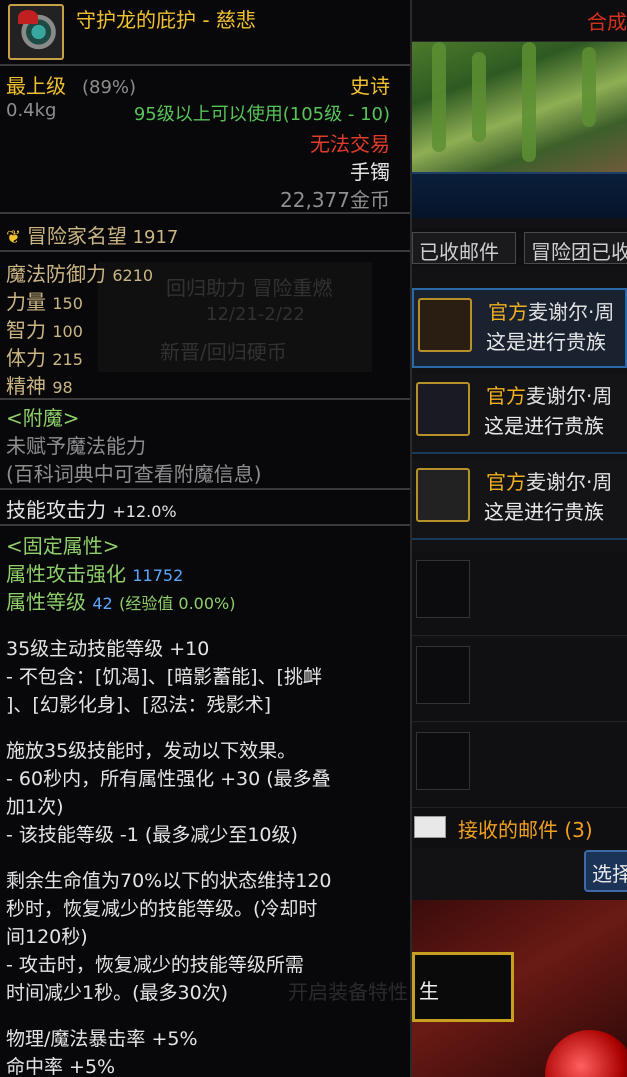 The image size is (627, 1077). What do you see at coordinates (335, 200) in the screenshot?
I see `item-price: 22,377金币` at bounding box center [335, 200].